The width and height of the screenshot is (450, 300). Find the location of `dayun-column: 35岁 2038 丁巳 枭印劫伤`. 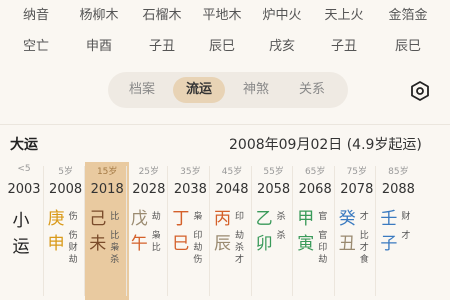

dayun-column: 35岁 2038 丁巳 枭印劫伤 is located at coordinates (190, 231).